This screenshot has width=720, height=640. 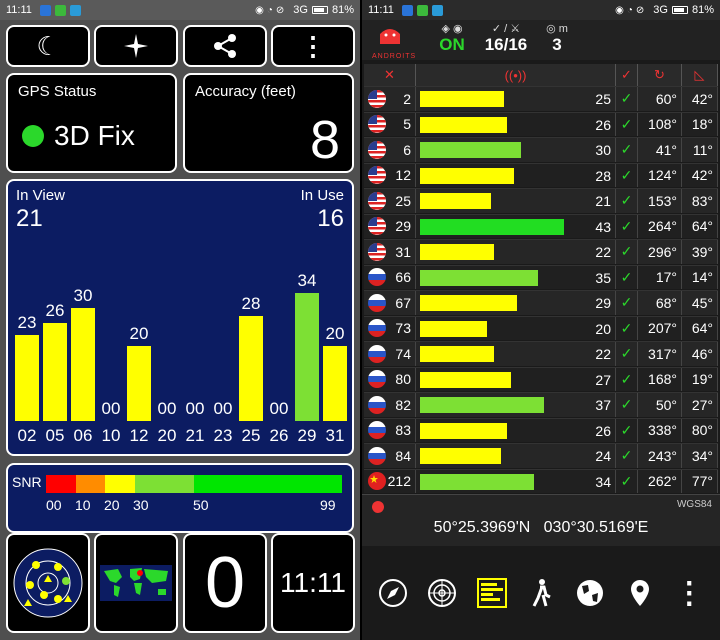 What do you see at coordinates (541, 251) in the screenshot?
I see `table-row: 31 22 ✓ 296° 39°` at bounding box center [541, 251].